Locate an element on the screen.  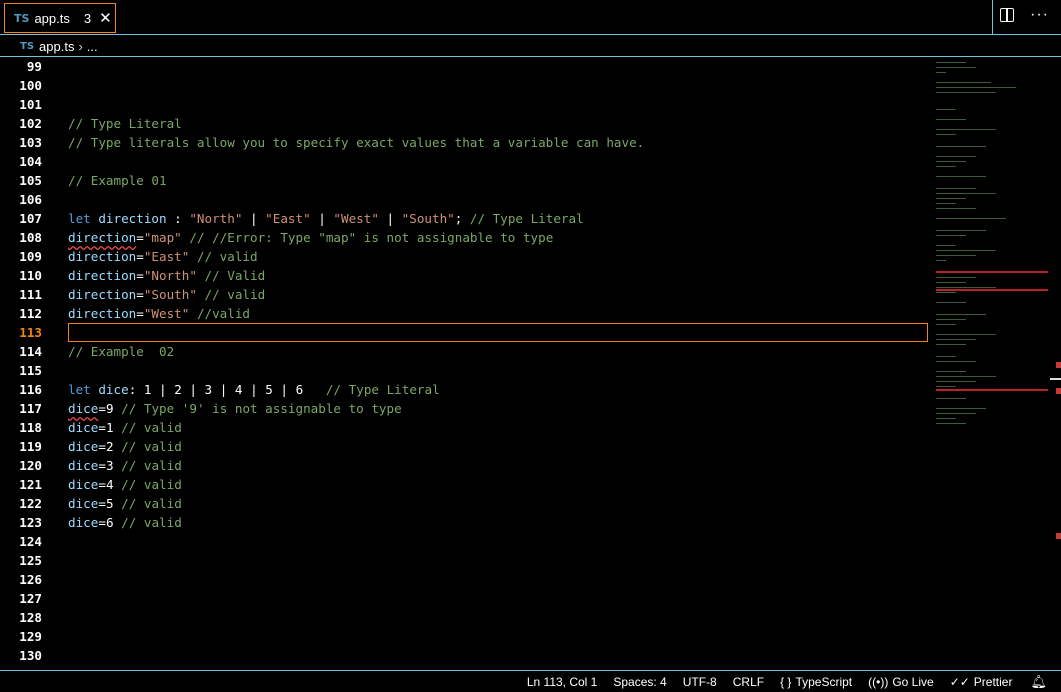
code-line: 114 // Example 02 is located at coordinates (464, 351).